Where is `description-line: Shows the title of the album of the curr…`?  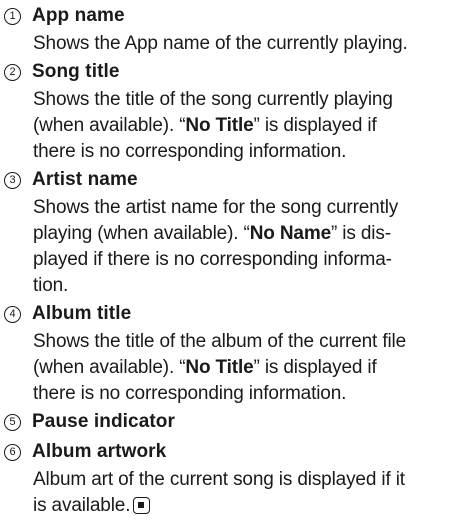
description-line: Shows the title of the album of the curr… is located at coordinates (220, 341).